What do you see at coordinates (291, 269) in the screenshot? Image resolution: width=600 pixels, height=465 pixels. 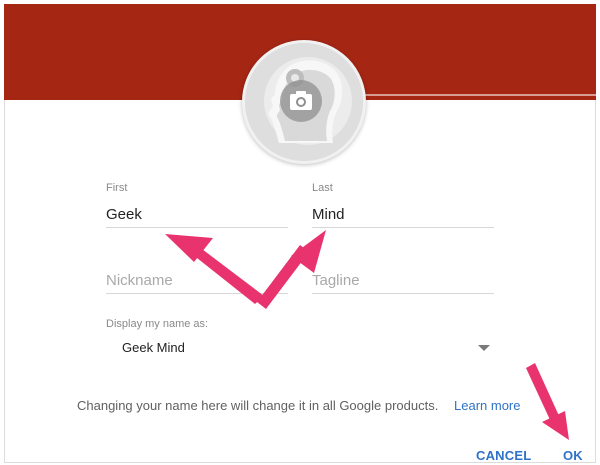 I see `arrow-to-last-icon` at bounding box center [291, 269].